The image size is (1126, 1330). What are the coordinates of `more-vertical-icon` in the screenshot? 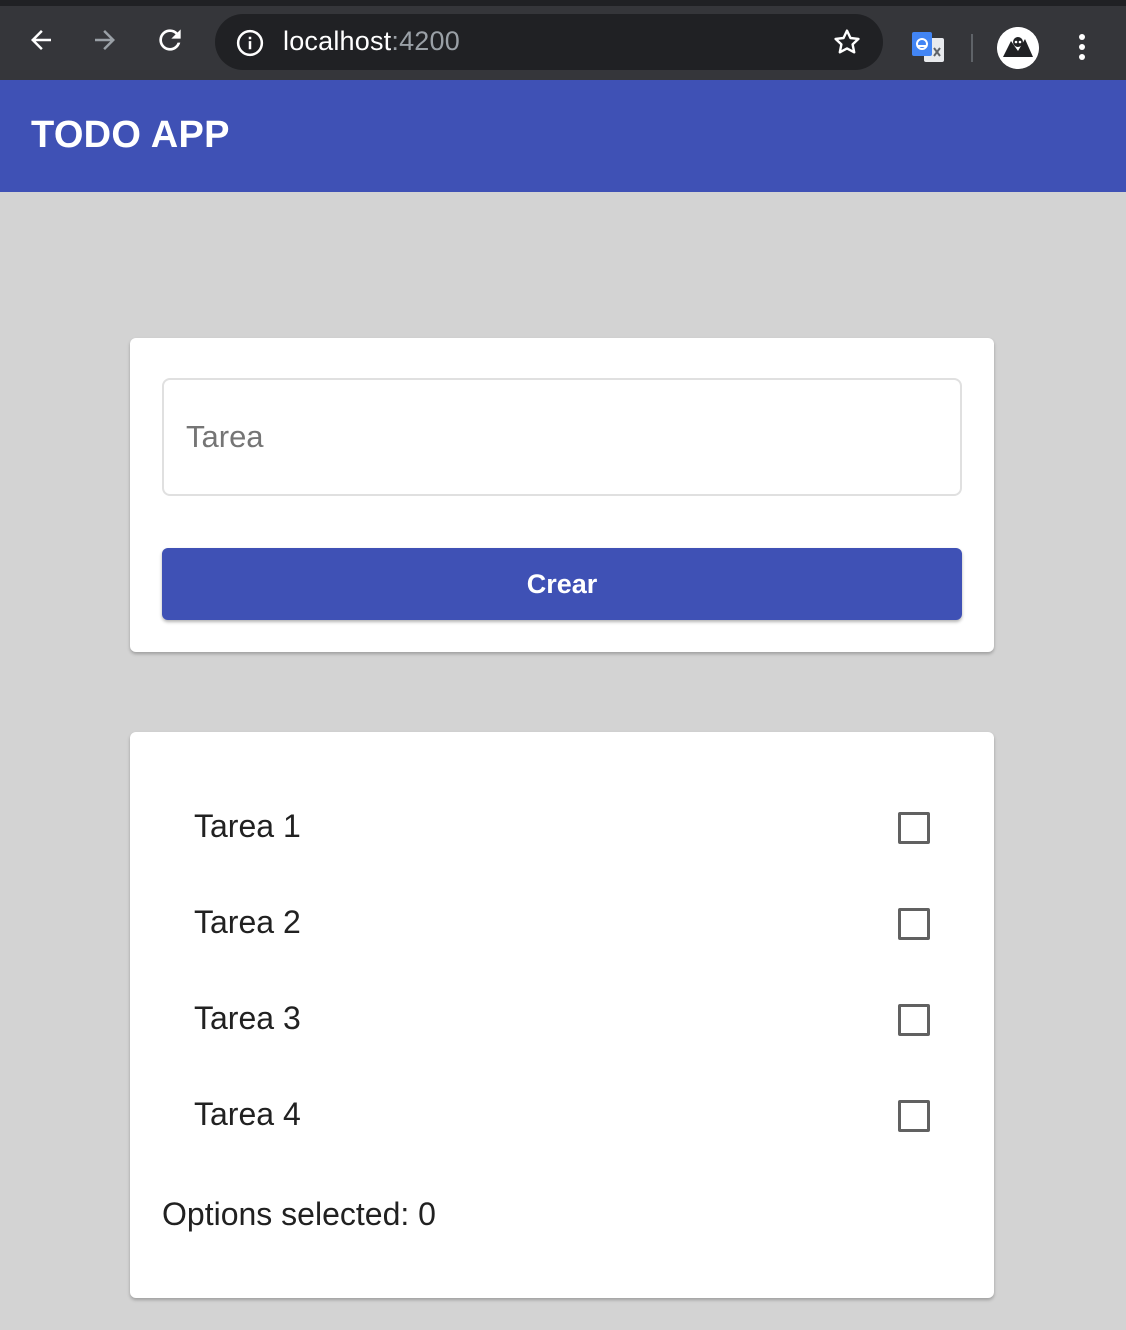 It's located at (1082, 47).